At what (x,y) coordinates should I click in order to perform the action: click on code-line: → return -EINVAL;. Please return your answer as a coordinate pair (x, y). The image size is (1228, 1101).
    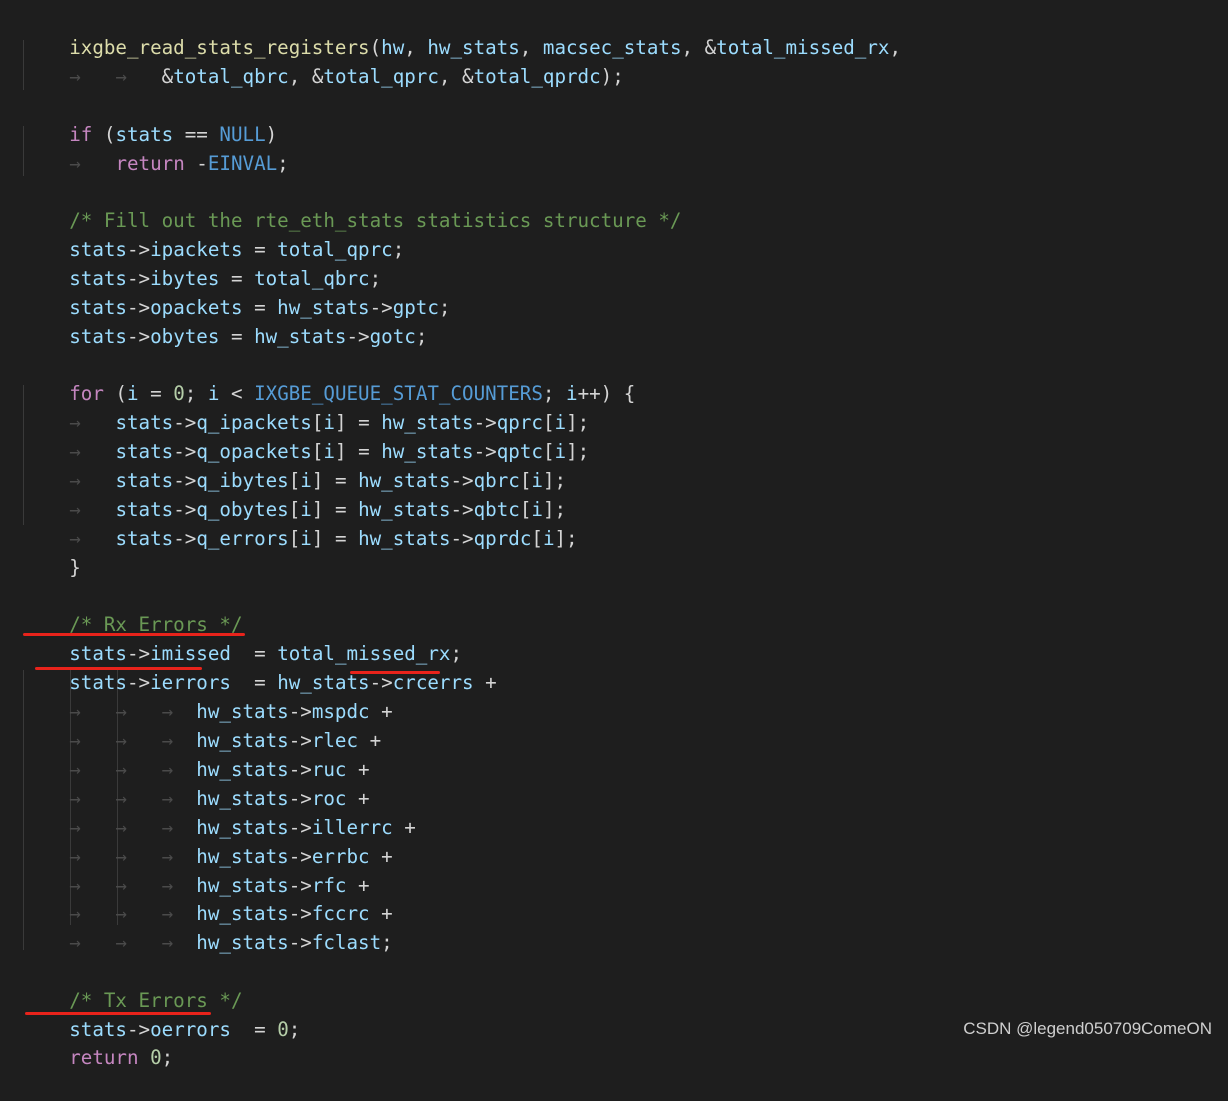
    Looking at the image, I should click on (156, 147).